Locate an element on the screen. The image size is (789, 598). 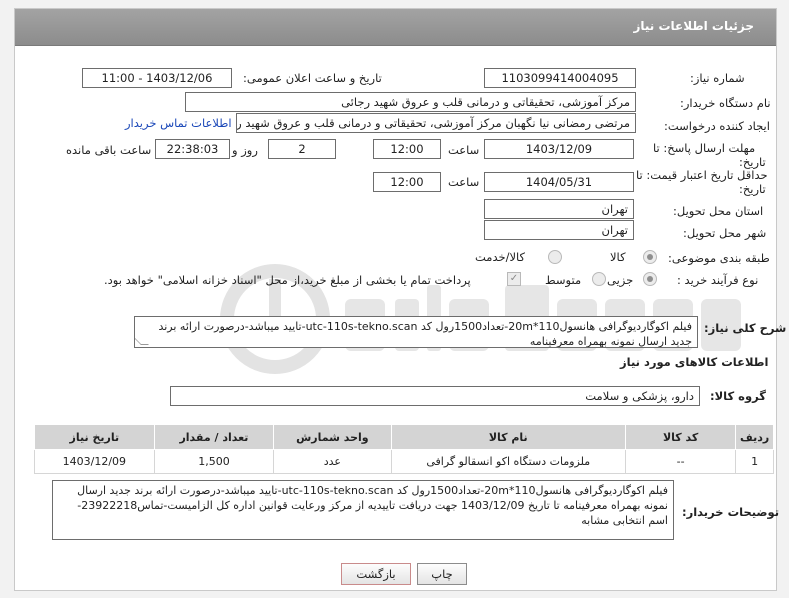
category-option-goods: کالا is located at coordinates (618, 257).